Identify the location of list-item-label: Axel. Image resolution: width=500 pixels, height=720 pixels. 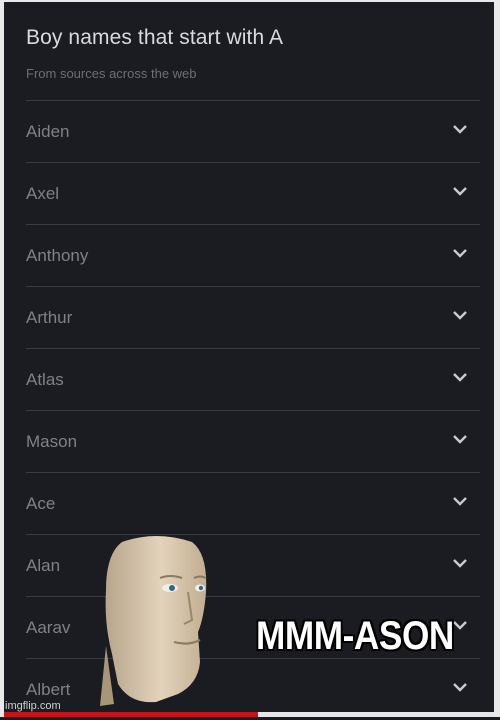
(43, 193).